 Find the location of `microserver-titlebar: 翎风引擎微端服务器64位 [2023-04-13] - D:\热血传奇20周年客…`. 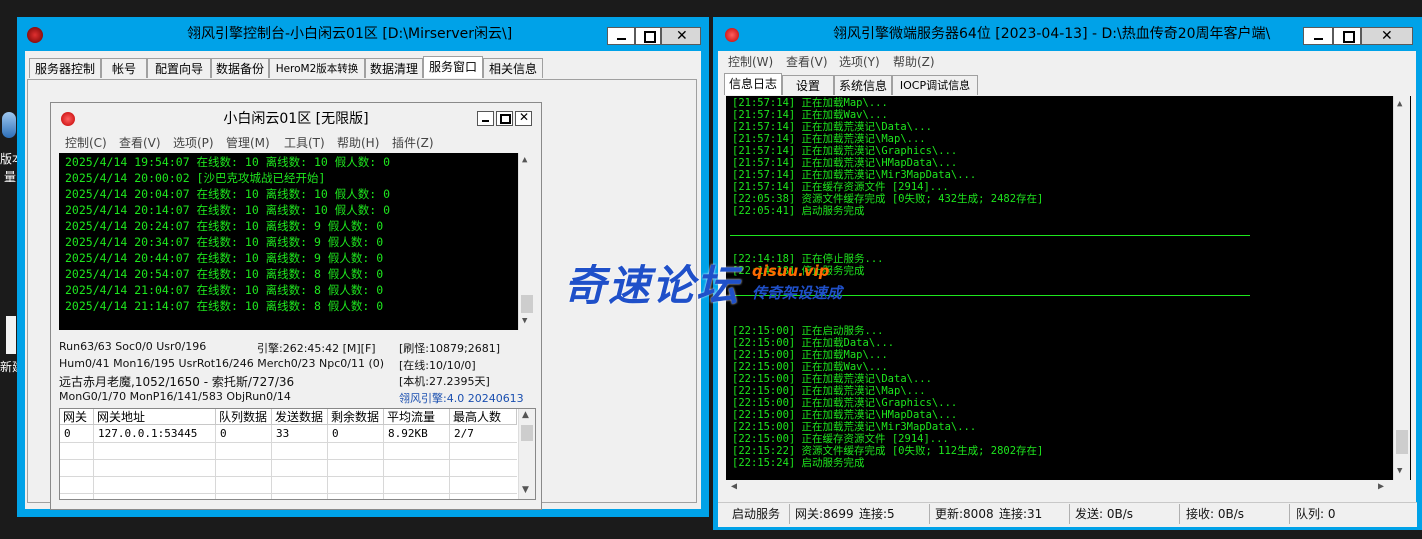

microserver-titlebar: 翎风引擎微端服务器64位 [2023-04-13] - D:\热血传奇20周年客… is located at coordinates (1067, 34).